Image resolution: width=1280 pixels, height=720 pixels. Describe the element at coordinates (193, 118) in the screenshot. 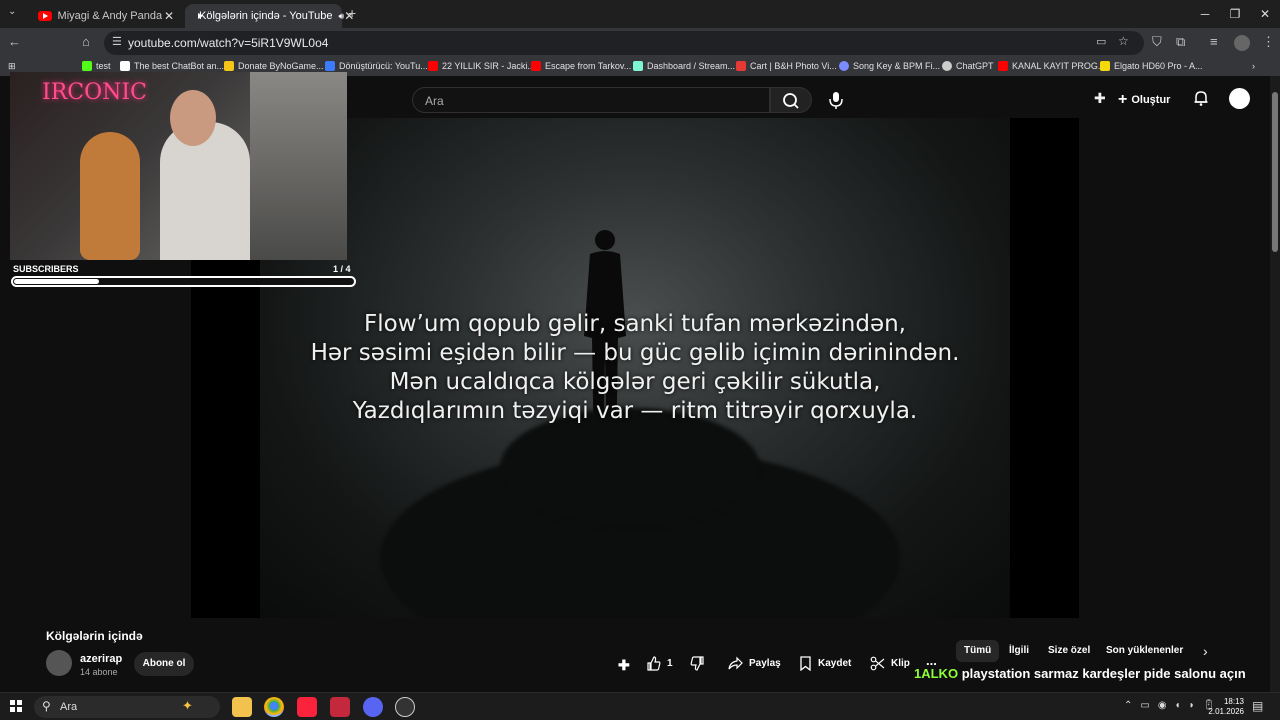

I see `streamer-head` at that location.